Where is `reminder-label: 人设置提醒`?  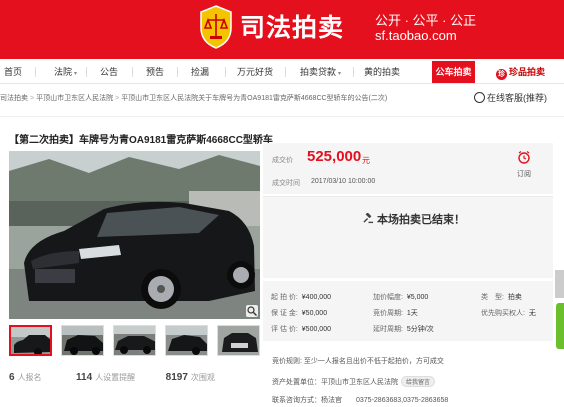 reminder-label: 人设置提醒 is located at coordinates (115, 377).